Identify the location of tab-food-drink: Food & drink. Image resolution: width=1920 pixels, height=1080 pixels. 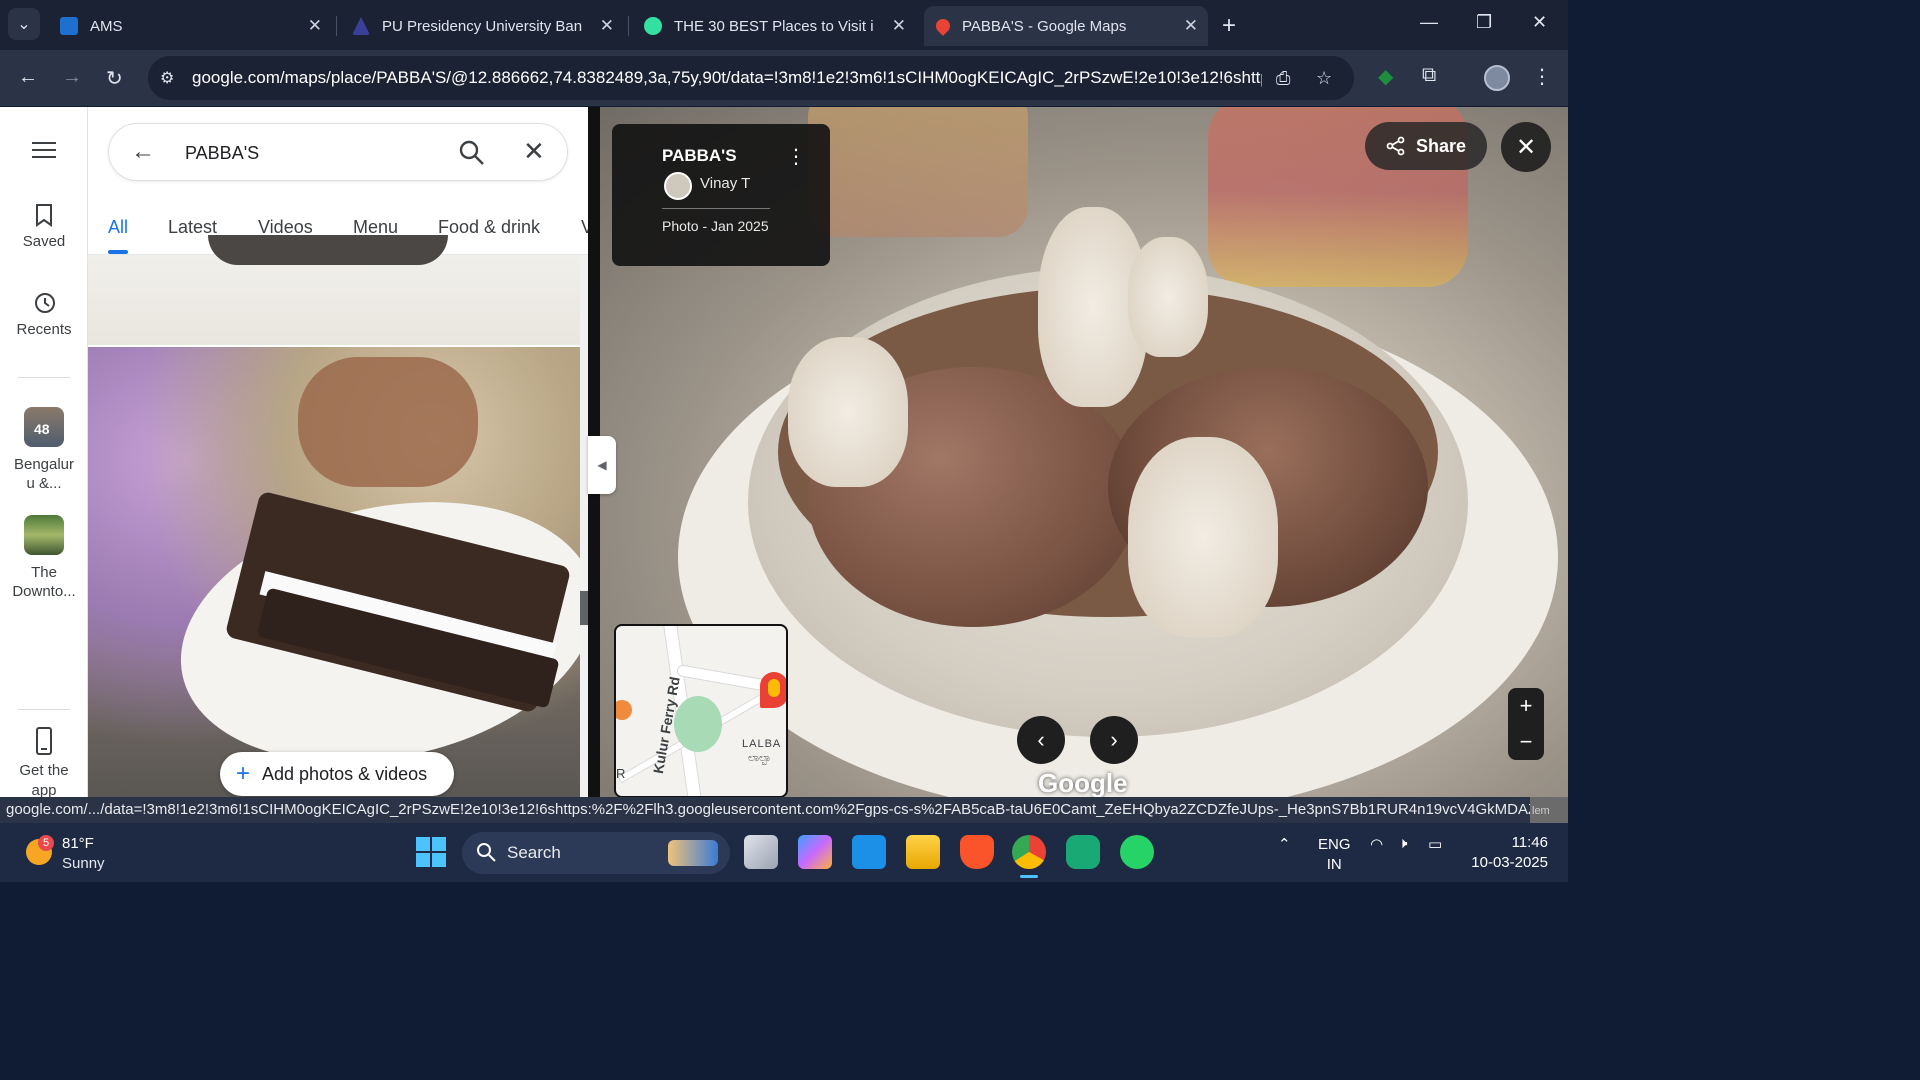
(489, 227).